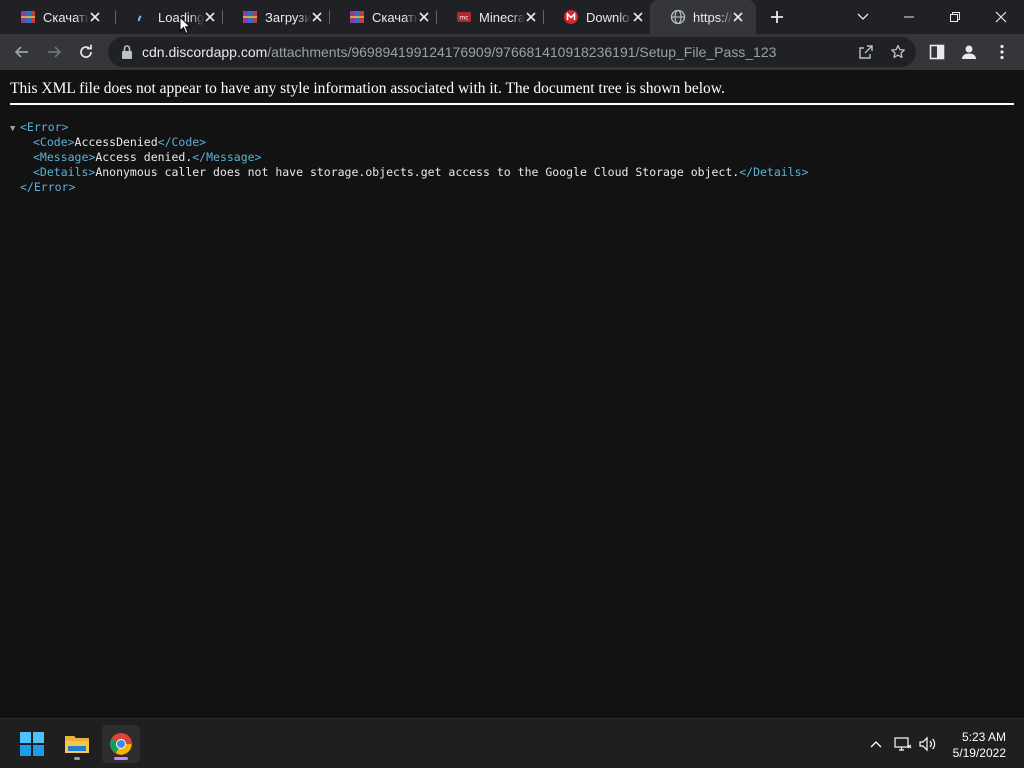 Image resolution: width=1024 pixels, height=768 pixels. I want to click on arrow-right-icon, so click(55, 52).